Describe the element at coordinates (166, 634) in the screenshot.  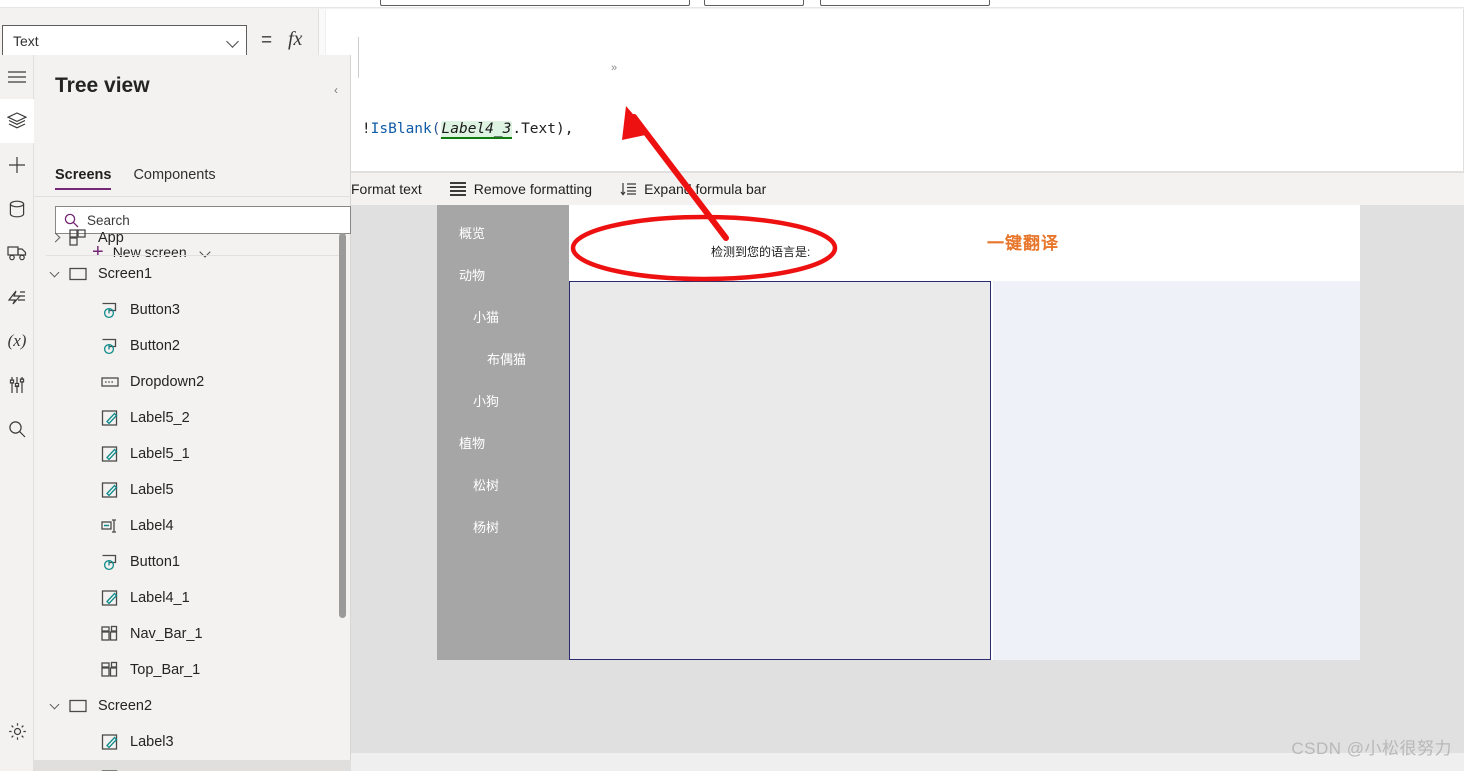
I see `tree-item-label: Nav_Bar_1` at that location.